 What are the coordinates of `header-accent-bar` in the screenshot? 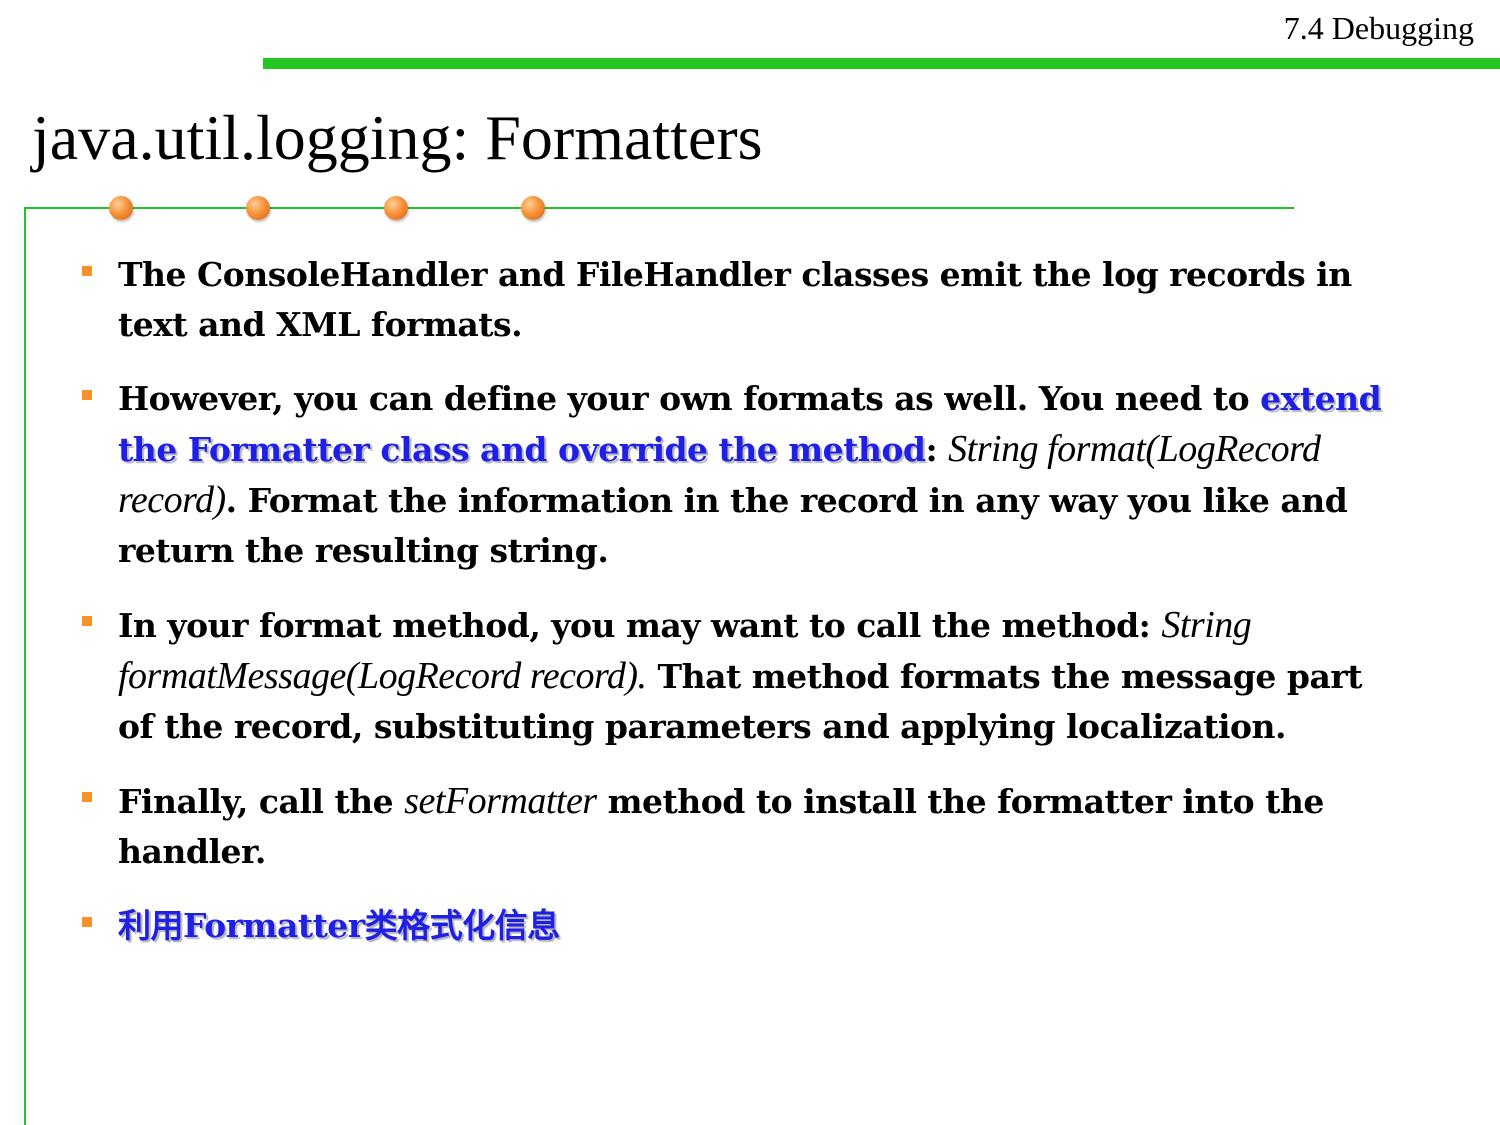 It's located at (881, 63).